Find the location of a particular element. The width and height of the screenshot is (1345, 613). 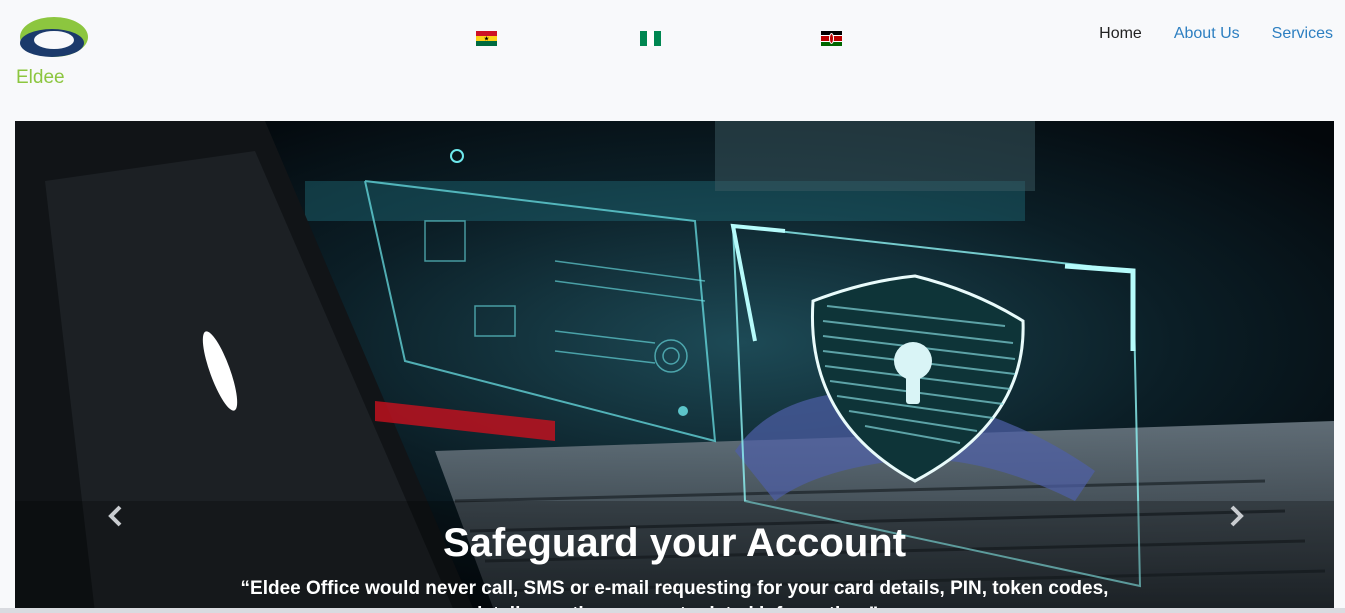

main-nav: Home About Us Services is located at coordinates (1216, 34).